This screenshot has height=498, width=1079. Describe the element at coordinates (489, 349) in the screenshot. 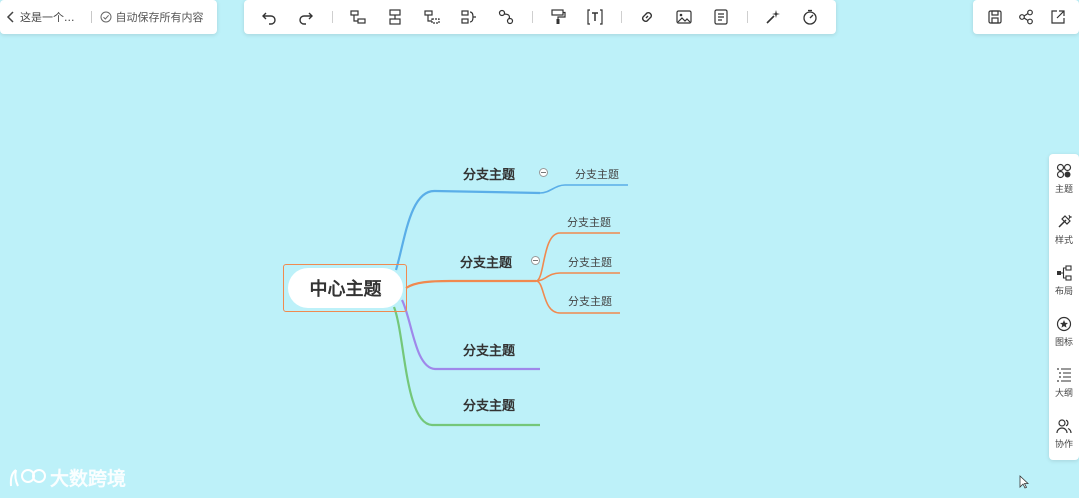

I see `branch-topic-3: 分支主题` at that location.